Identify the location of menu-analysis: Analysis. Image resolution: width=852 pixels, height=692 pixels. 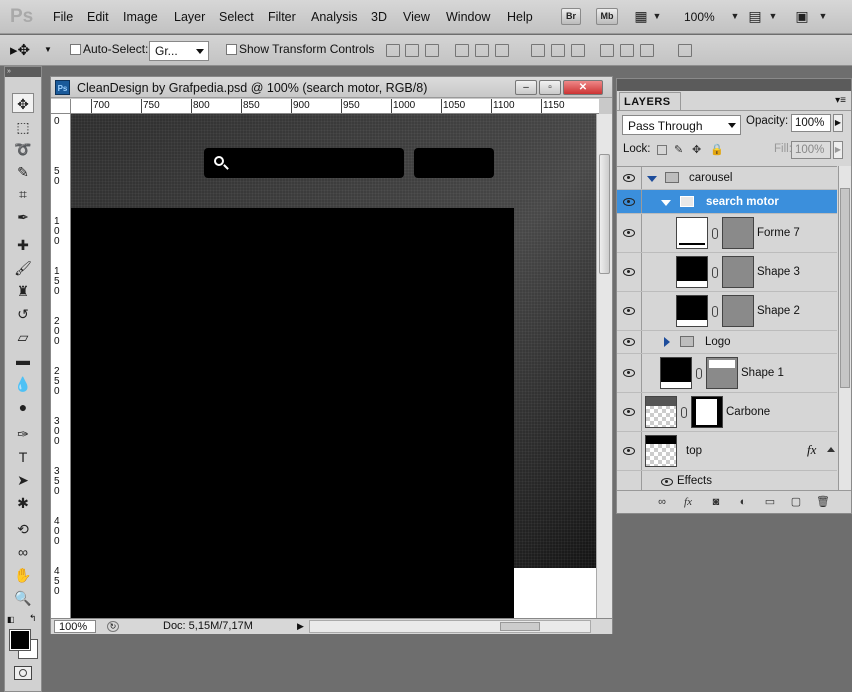
(334, 17).